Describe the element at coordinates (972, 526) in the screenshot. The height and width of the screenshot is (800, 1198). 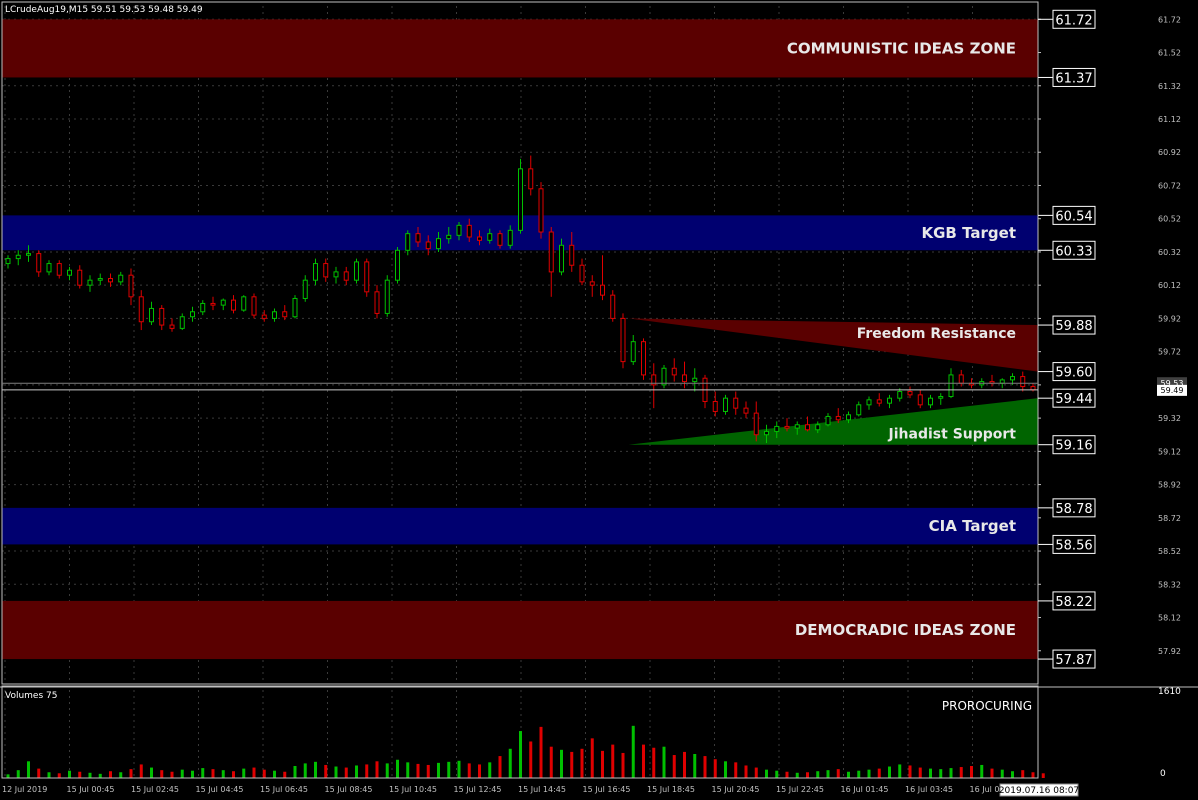
I see `zone-label: CIA Target` at that location.